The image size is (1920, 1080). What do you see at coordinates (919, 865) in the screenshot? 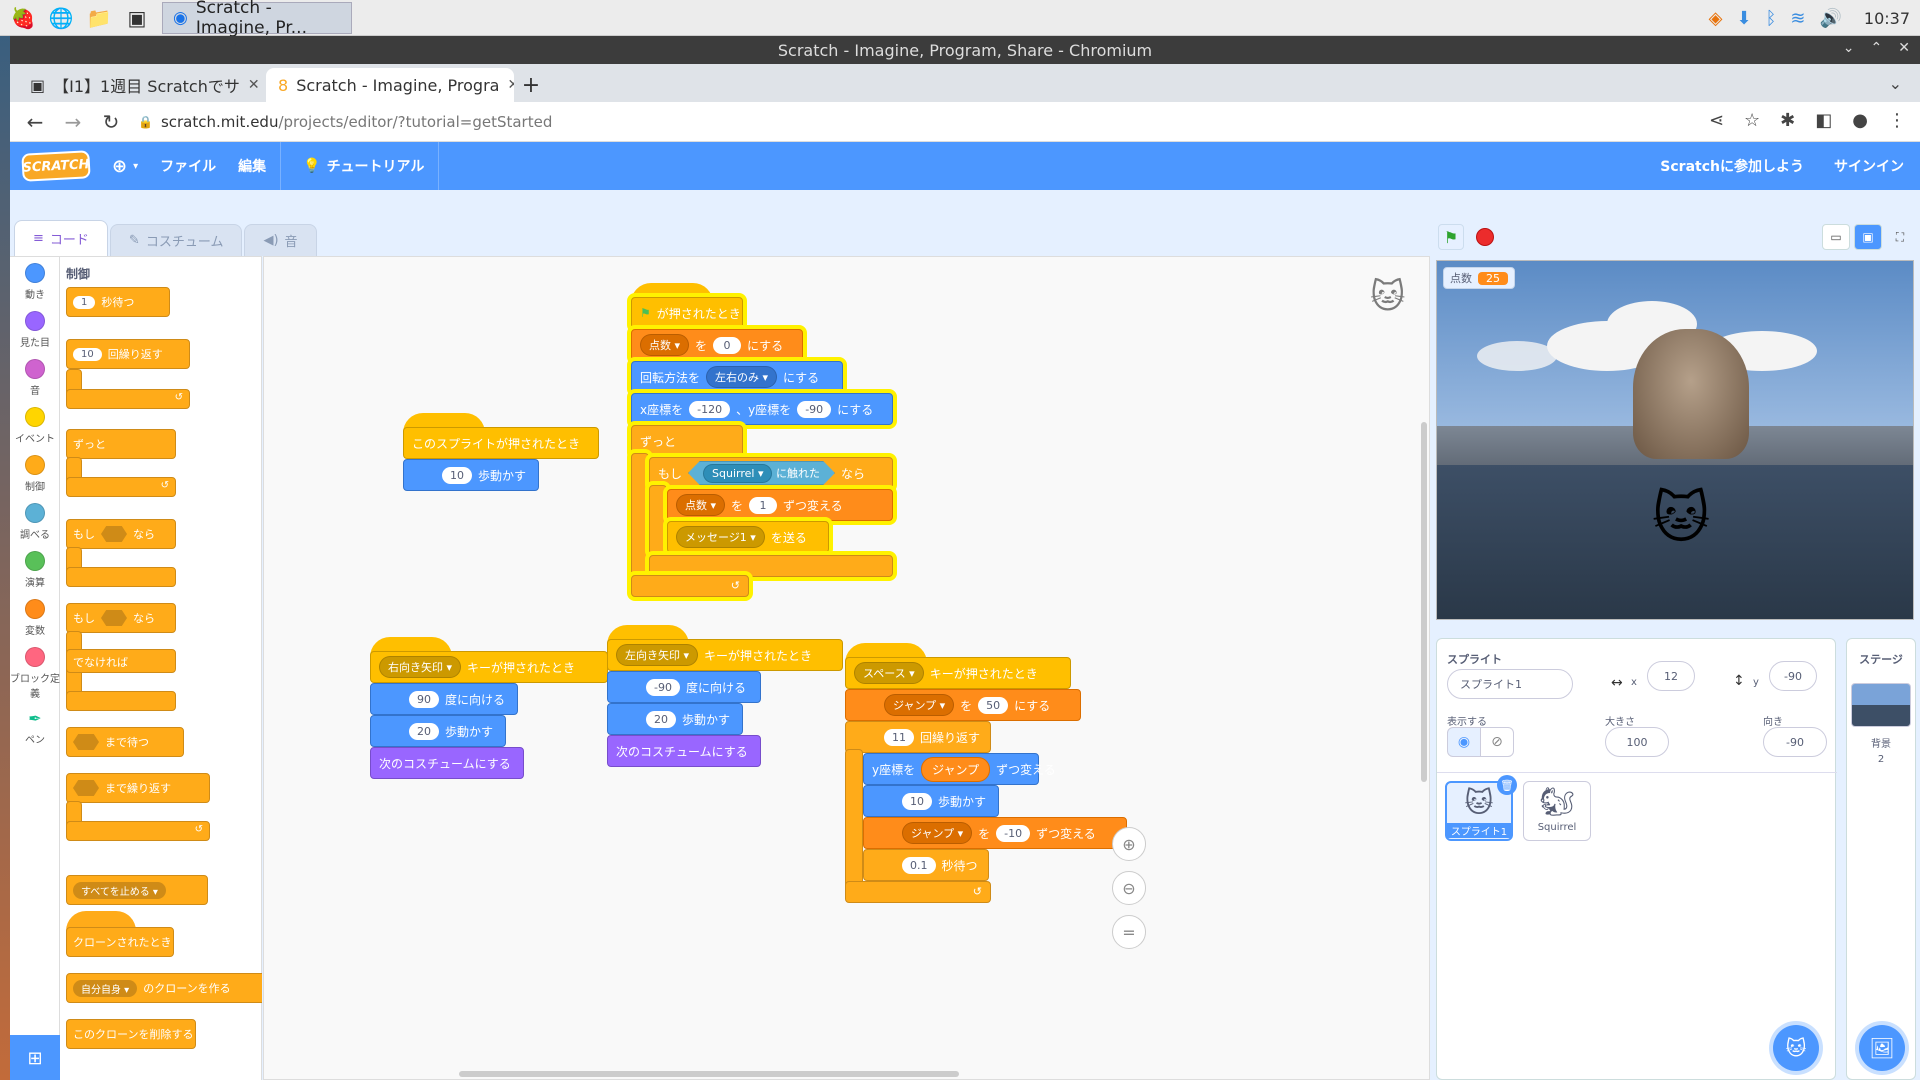
I see `number-input: 0.1` at bounding box center [919, 865].